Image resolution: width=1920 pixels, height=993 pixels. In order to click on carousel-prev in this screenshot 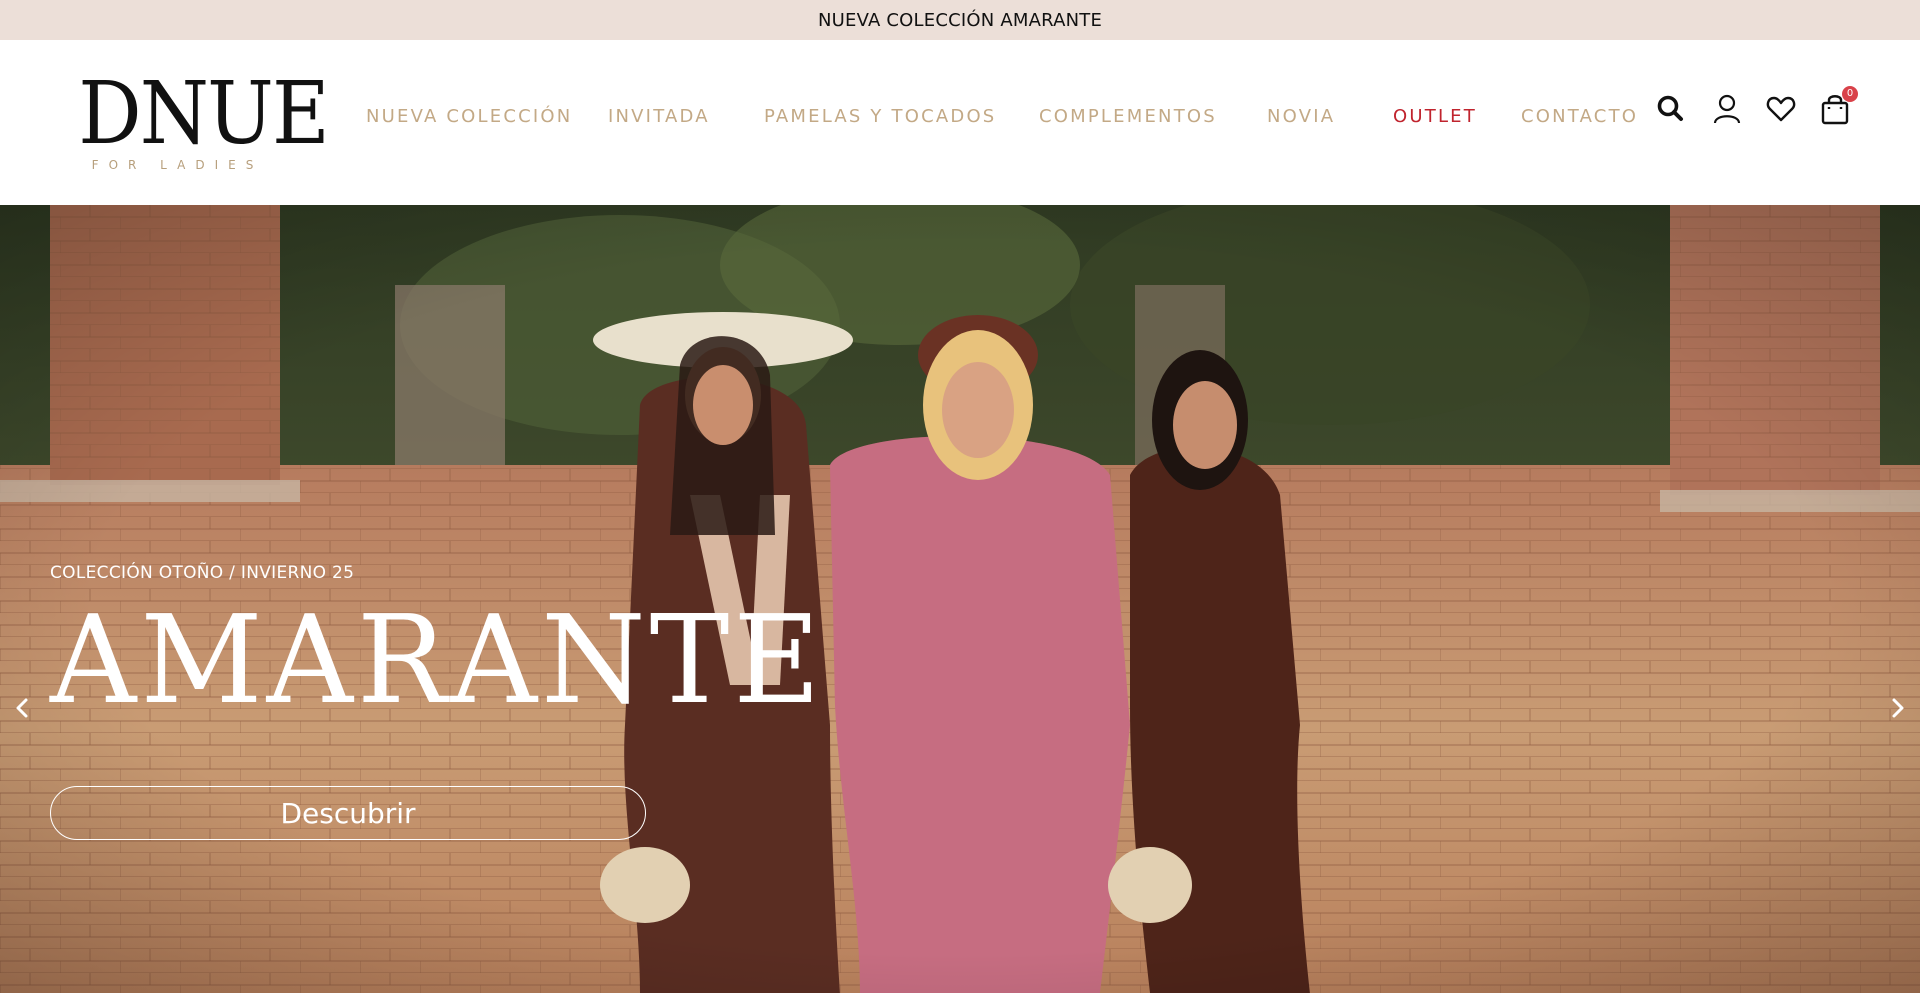, I will do `click(22, 708)`.